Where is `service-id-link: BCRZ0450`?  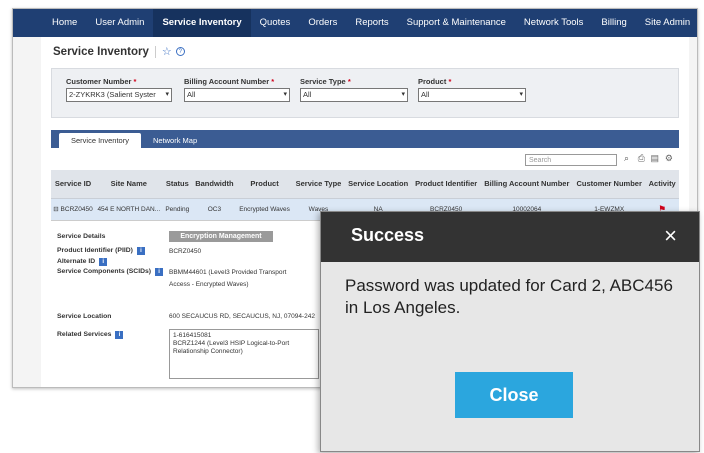
service-id-link: BCRZ0450 is located at coordinates (77, 209).